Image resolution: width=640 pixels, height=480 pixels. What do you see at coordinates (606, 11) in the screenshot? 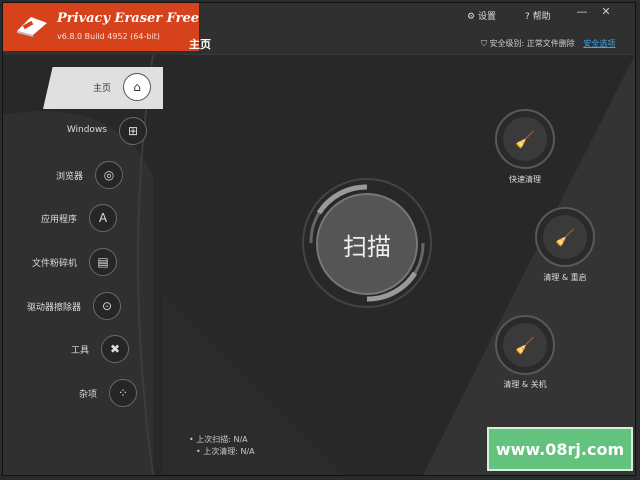
I see `close-button: ✕` at bounding box center [606, 11].